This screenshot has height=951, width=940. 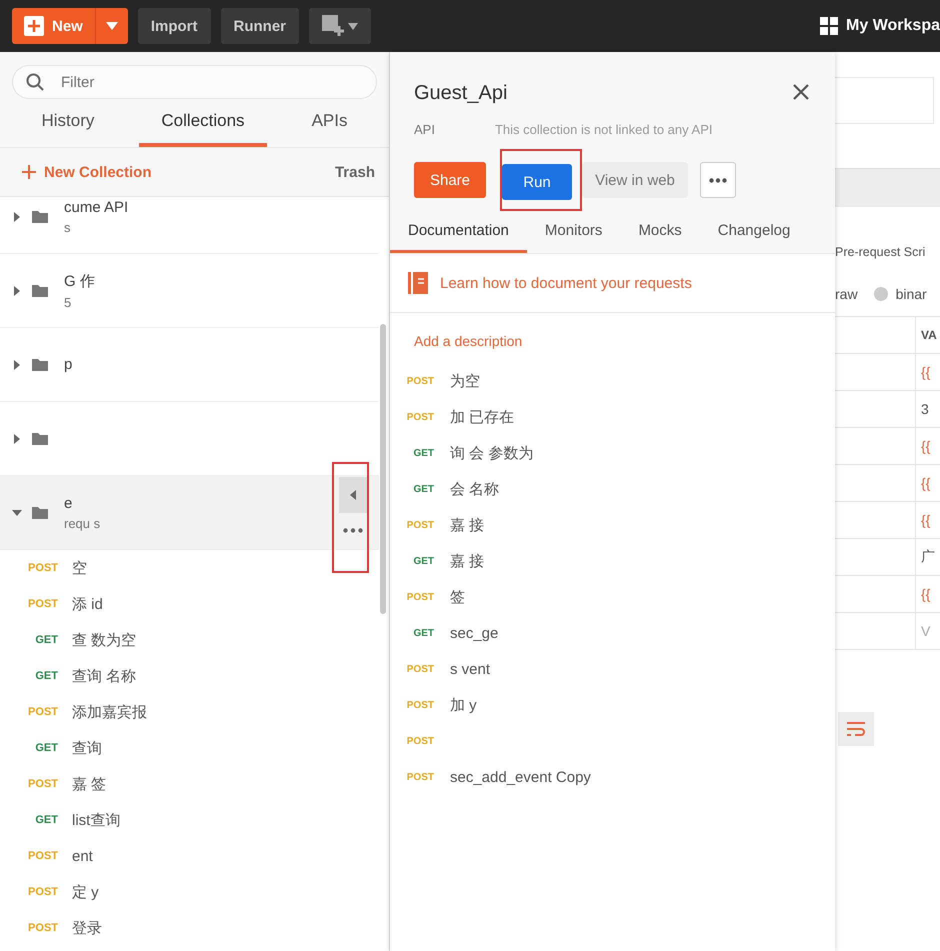 I want to click on search-icon, so click(x=35, y=82).